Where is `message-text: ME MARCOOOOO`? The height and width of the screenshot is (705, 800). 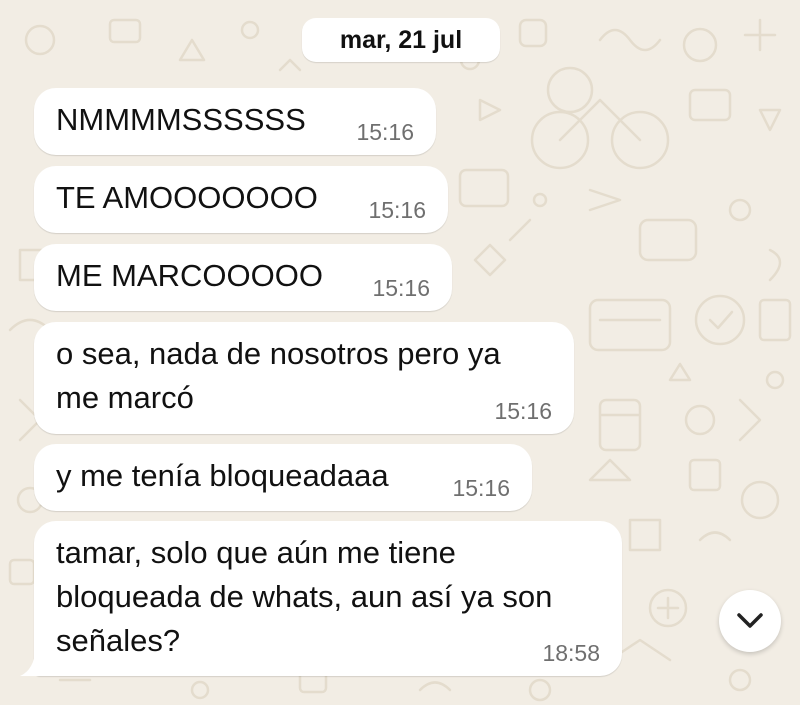 message-text: ME MARCOOOOO is located at coordinates (189, 275).